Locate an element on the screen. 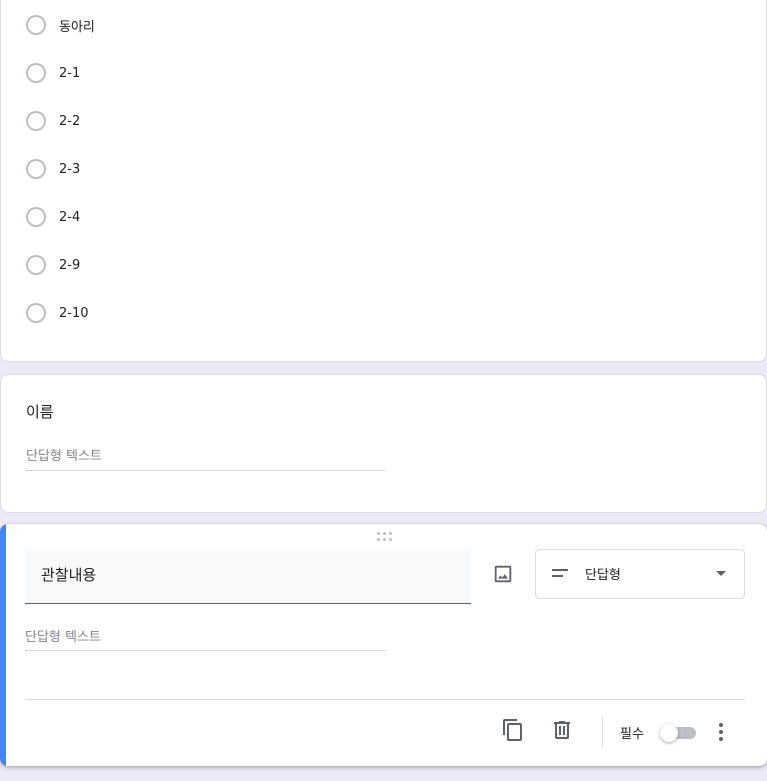 This screenshot has width=767, height=781. more-vert-icon is located at coordinates (721, 732).